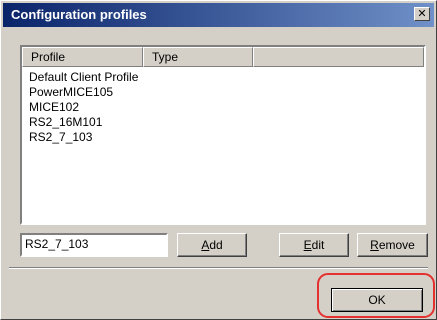 This screenshot has width=437, height=320. What do you see at coordinates (216, 245) in the screenshot?
I see `add-button-label: dd` at bounding box center [216, 245].